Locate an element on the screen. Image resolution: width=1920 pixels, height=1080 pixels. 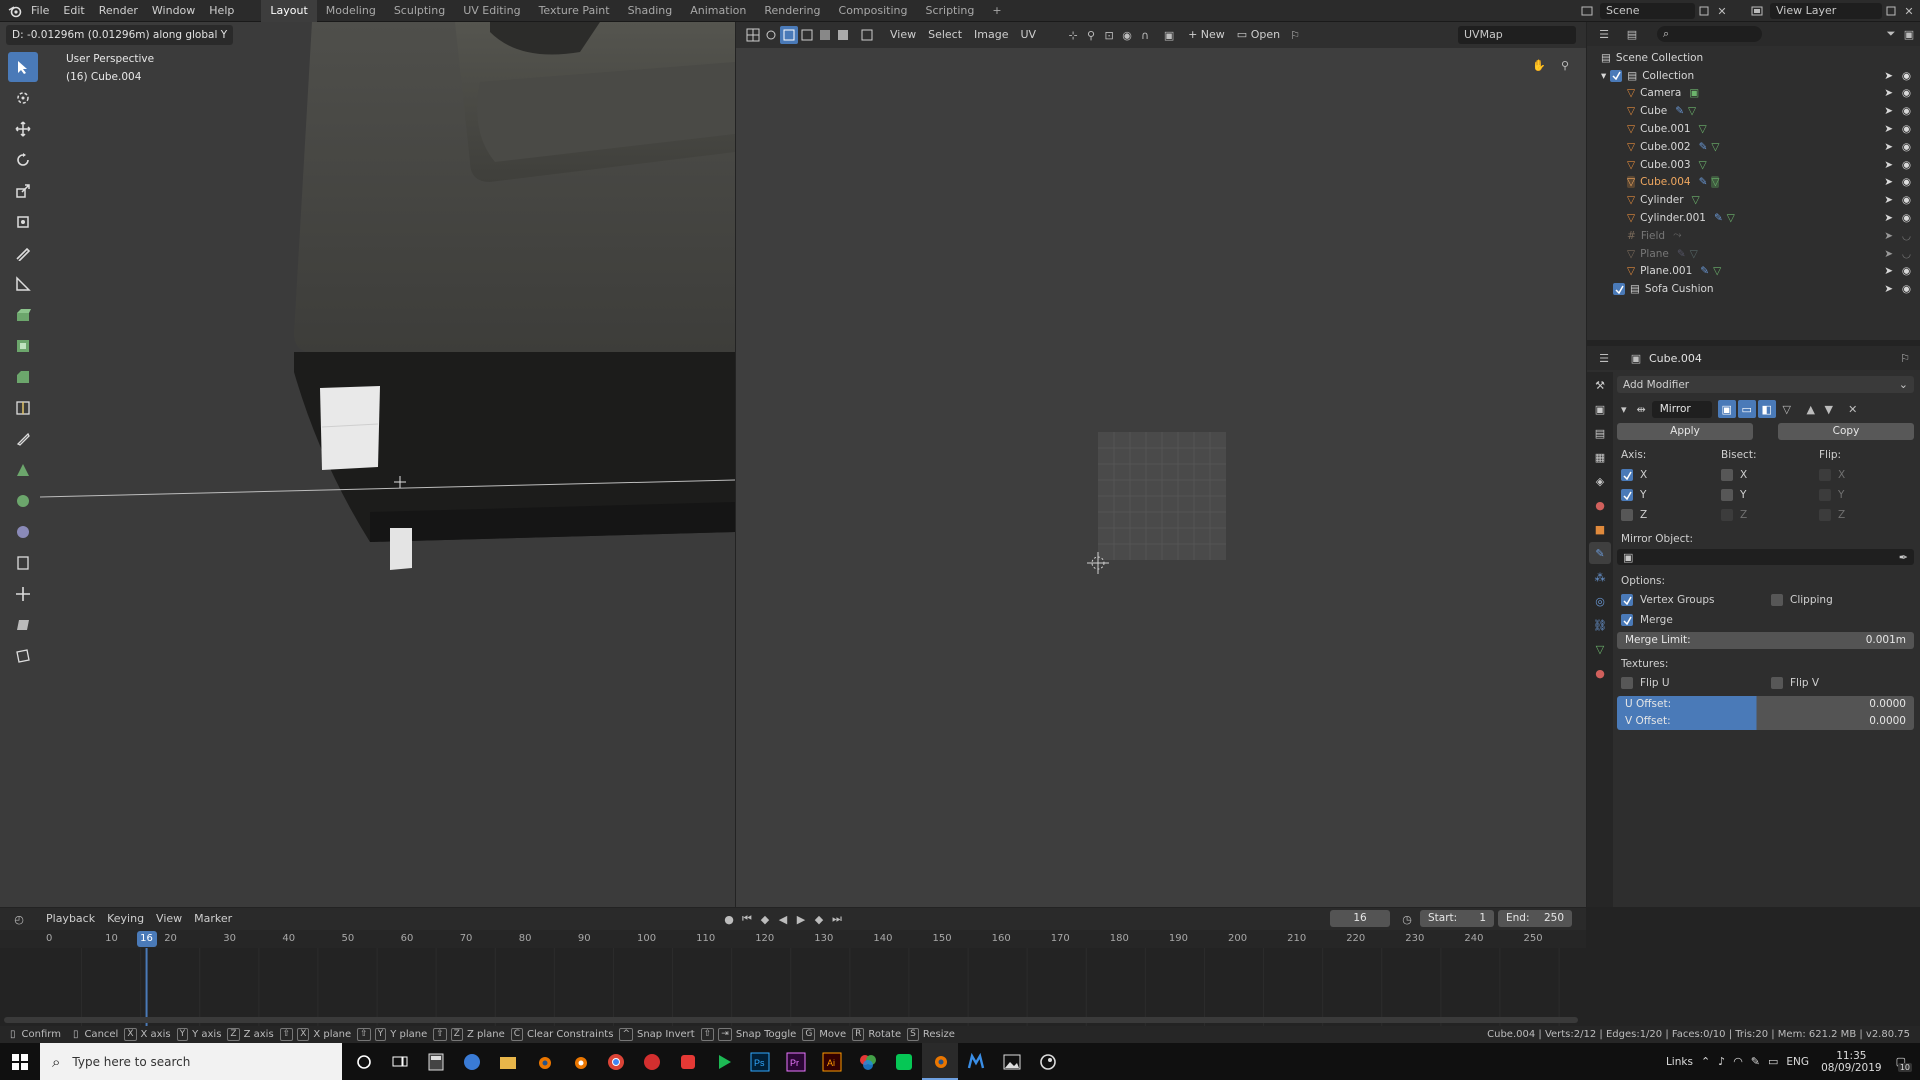
particles-tab-icon: ⁂ is located at coordinates (1600, 577).